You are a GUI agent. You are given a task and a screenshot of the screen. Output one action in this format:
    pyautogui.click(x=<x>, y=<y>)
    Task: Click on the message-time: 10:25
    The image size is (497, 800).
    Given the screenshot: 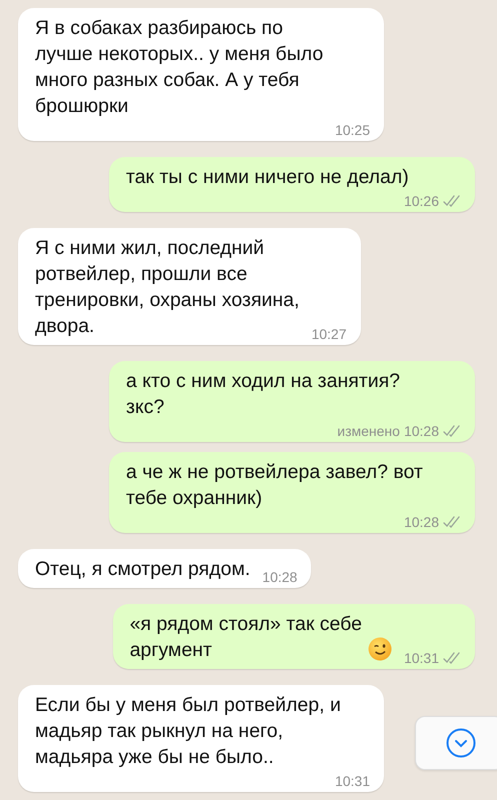 What is the action you would take?
    pyautogui.click(x=352, y=130)
    